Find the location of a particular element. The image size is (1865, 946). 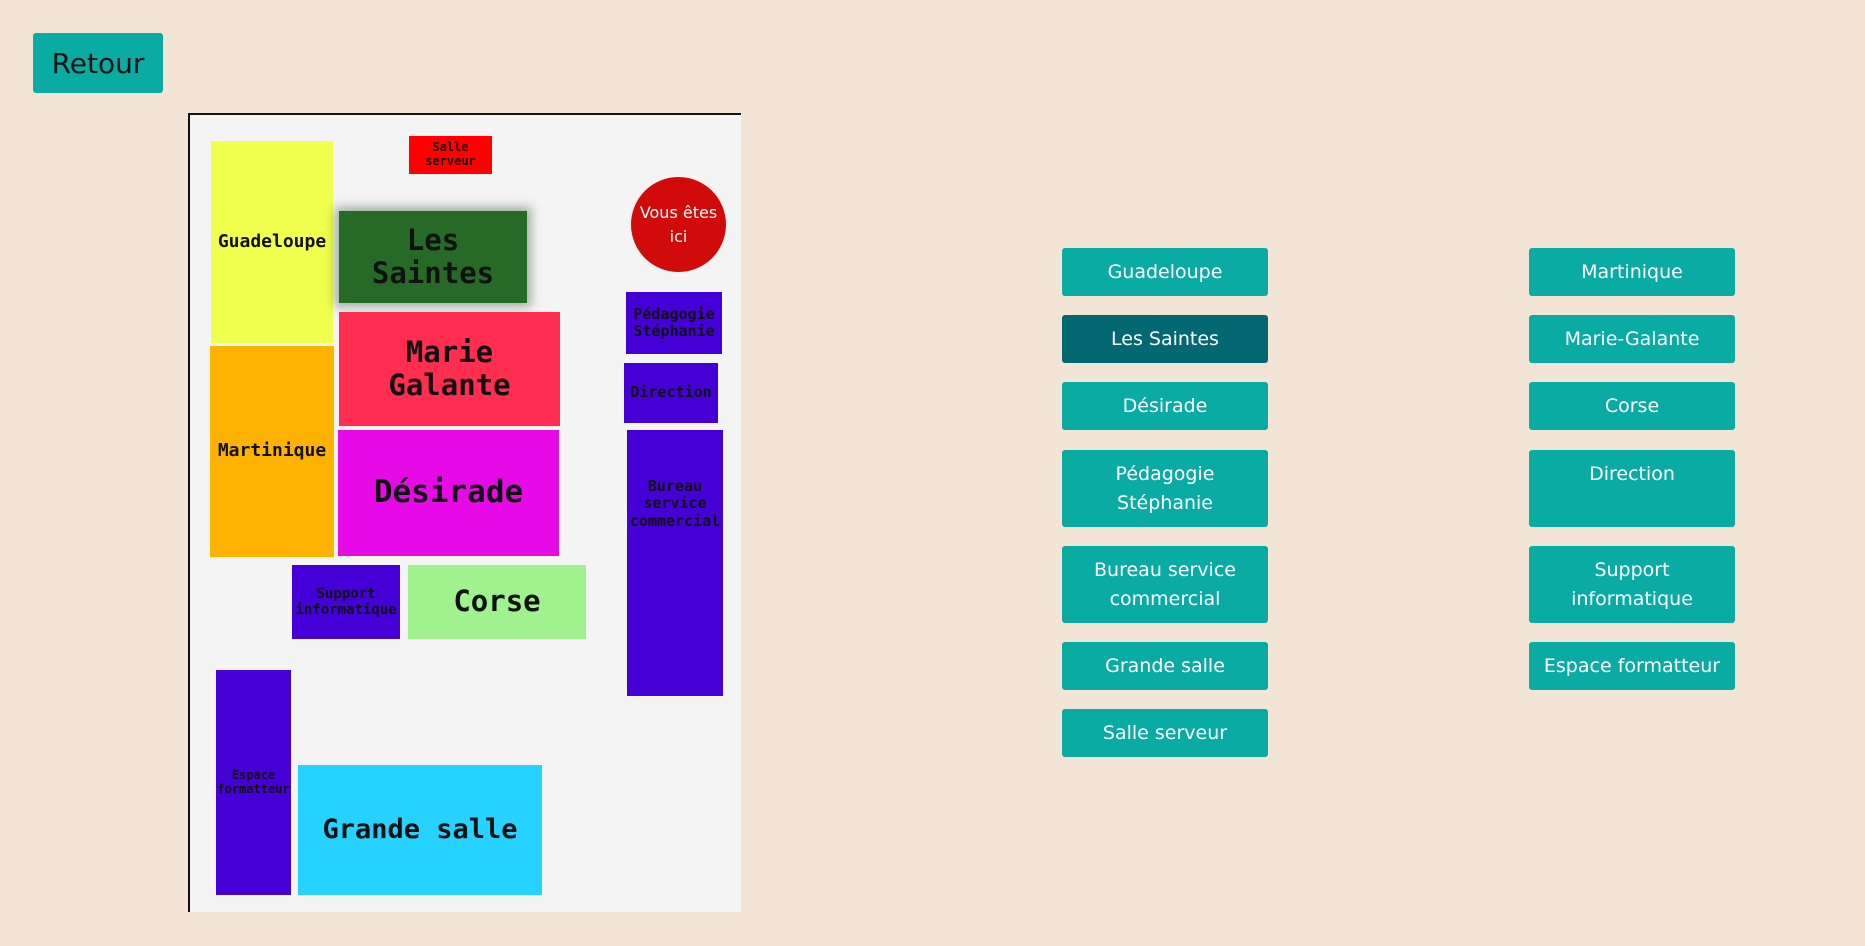

room-grande-salle: Grande salle is located at coordinates (420, 830).